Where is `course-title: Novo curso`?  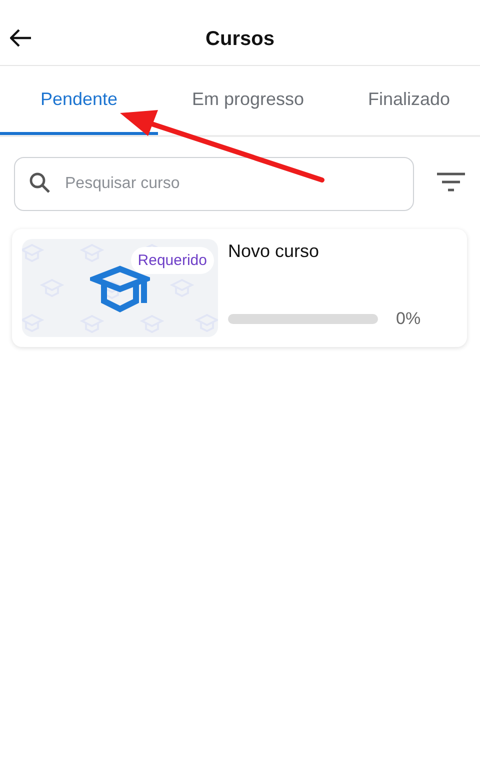 course-title: Novo curso is located at coordinates (274, 251).